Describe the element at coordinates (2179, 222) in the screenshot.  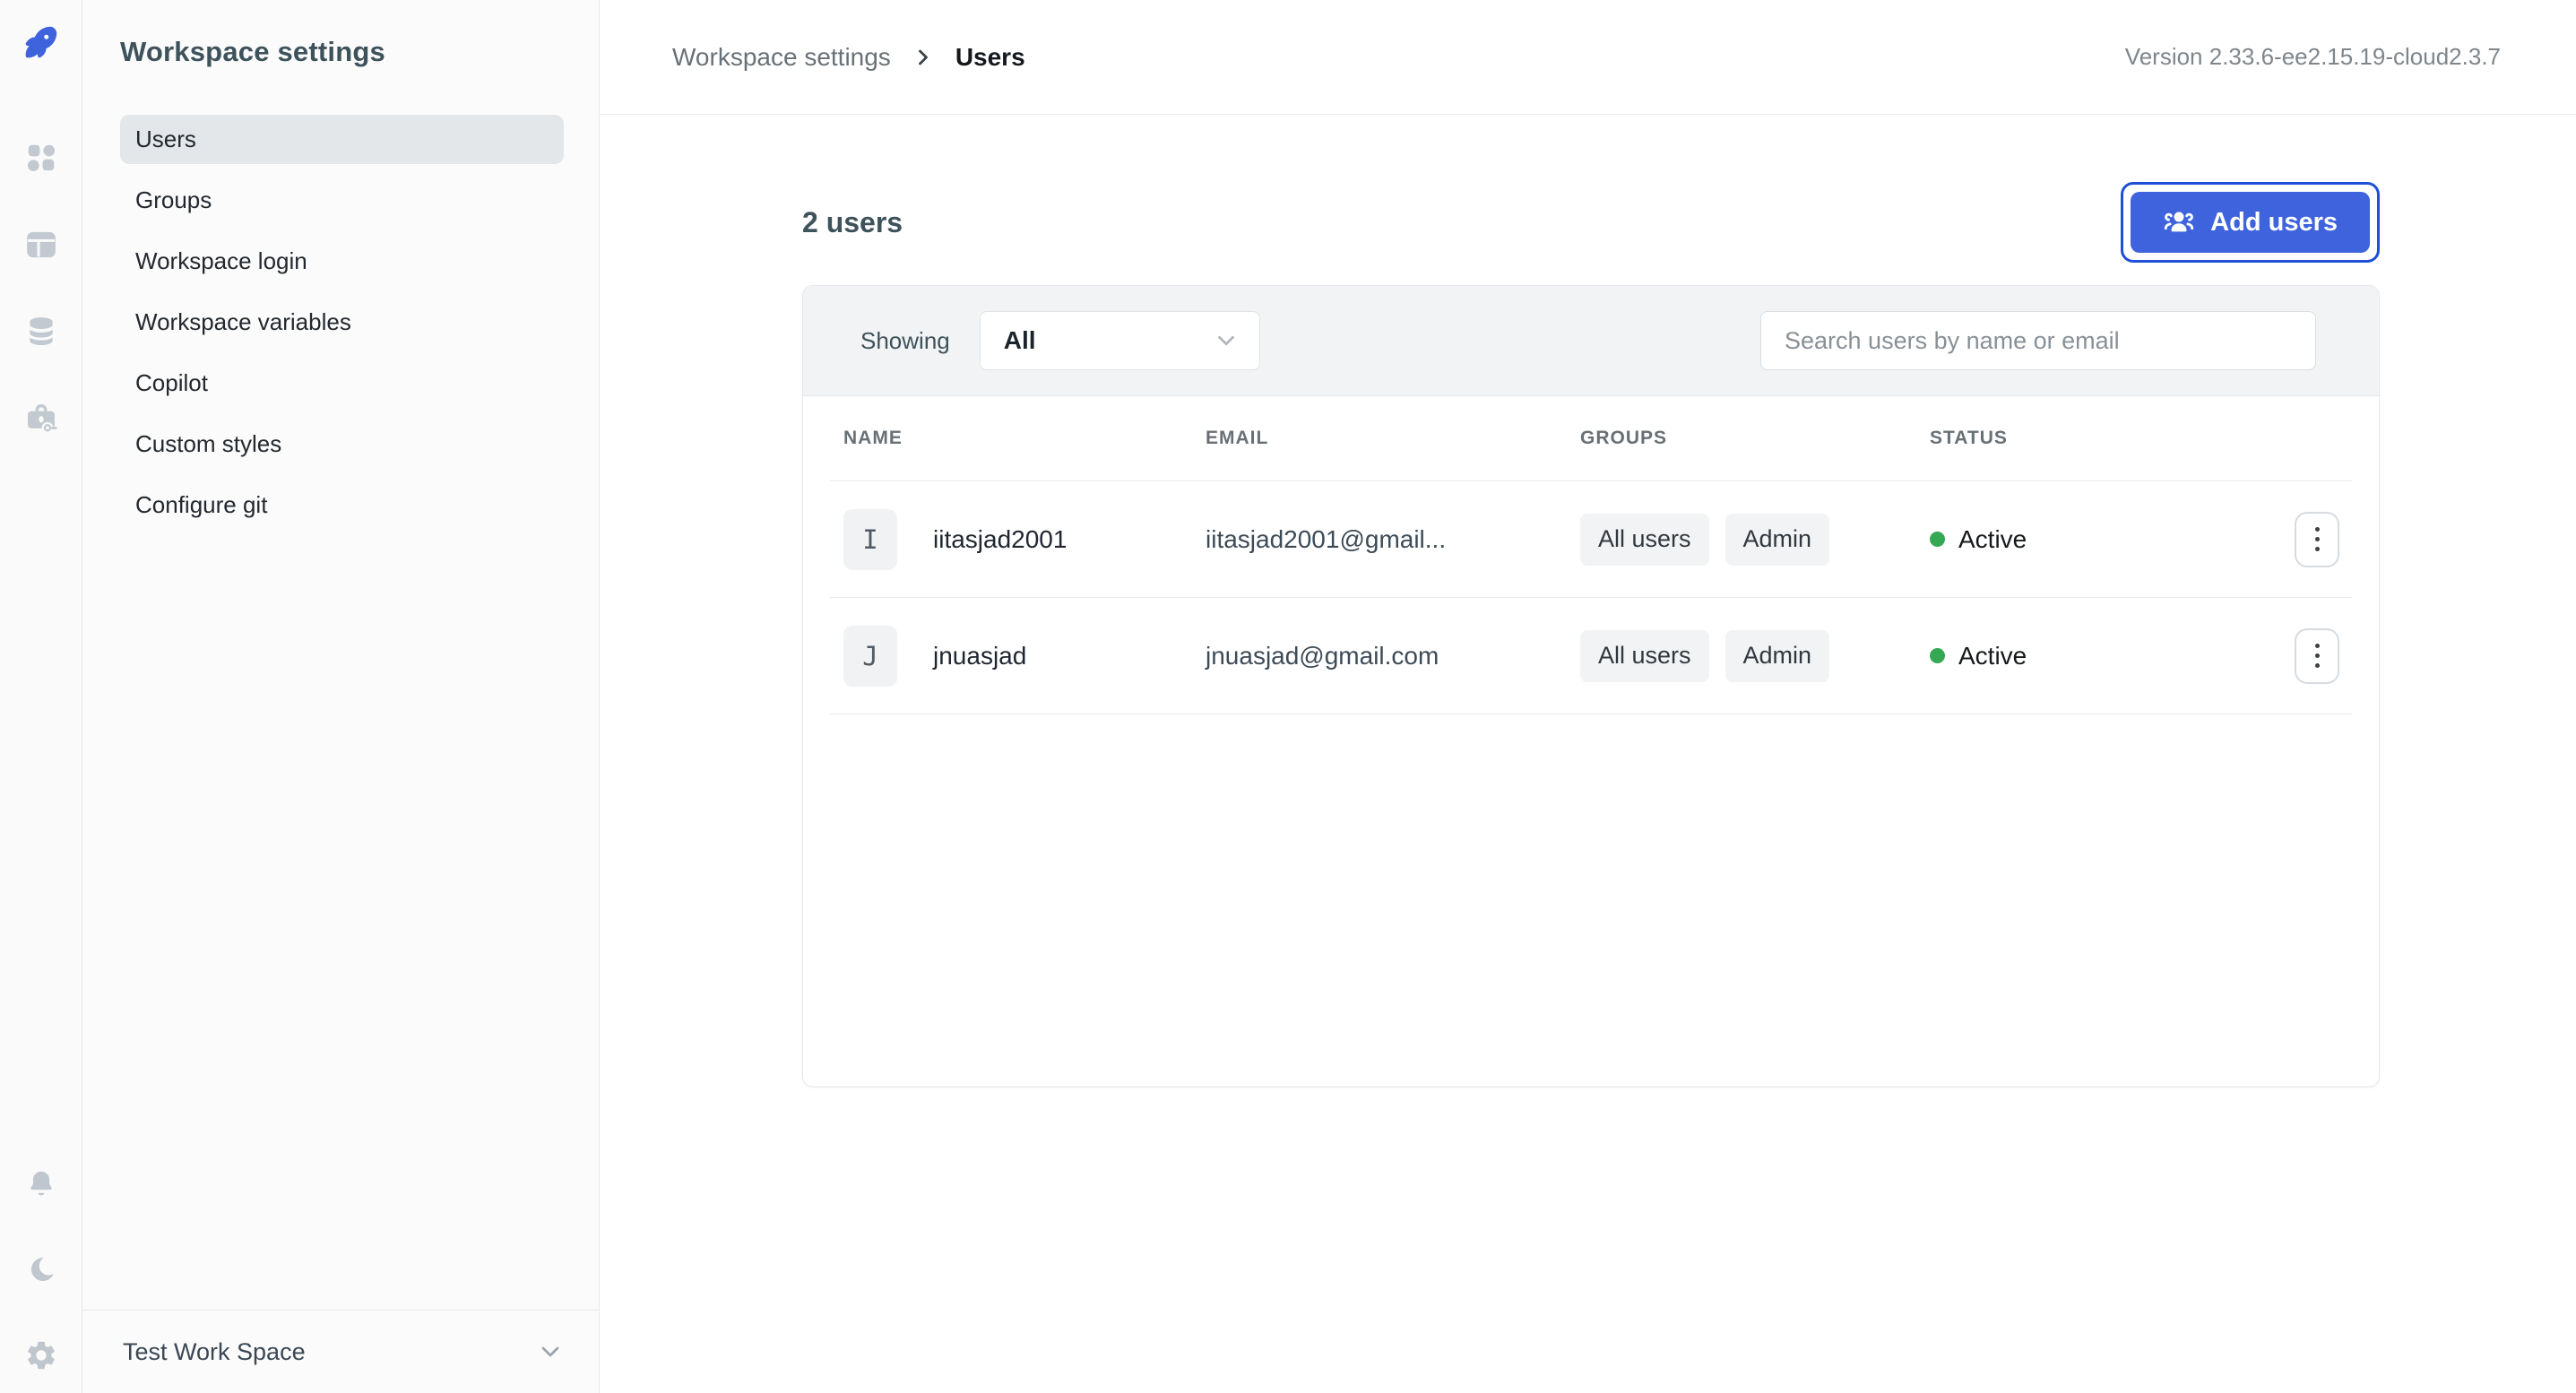
I see `users-group-icon` at that location.